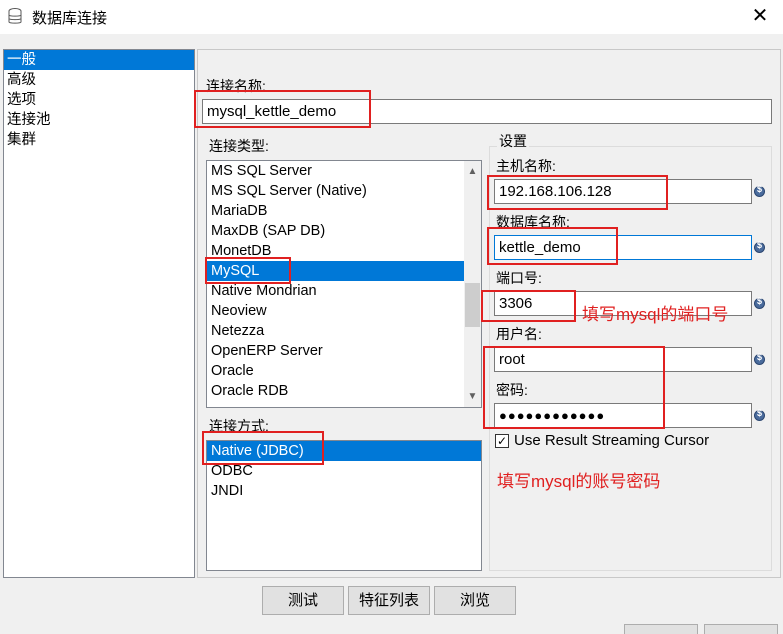  What do you see at coordinates (623, 191) in the screenshot?
I see `host-input: 192.168.106.128` at bounding box center [623, 191].